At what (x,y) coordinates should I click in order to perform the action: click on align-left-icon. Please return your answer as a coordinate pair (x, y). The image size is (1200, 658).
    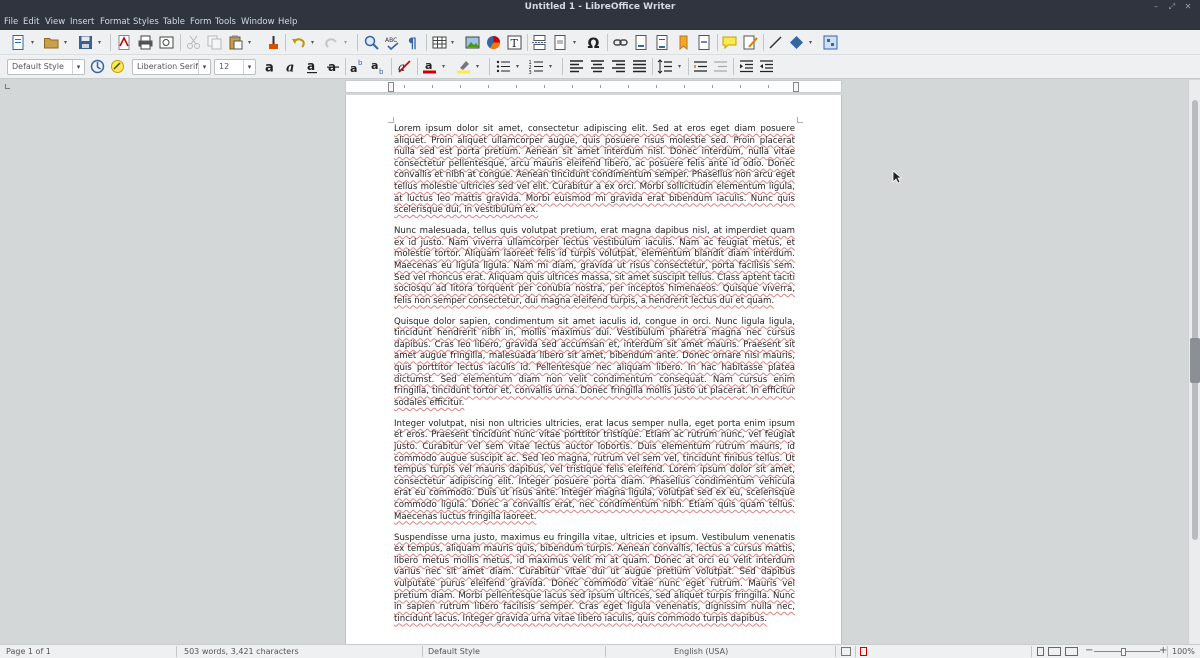
    Looking at the image, I should click on (576, 66).